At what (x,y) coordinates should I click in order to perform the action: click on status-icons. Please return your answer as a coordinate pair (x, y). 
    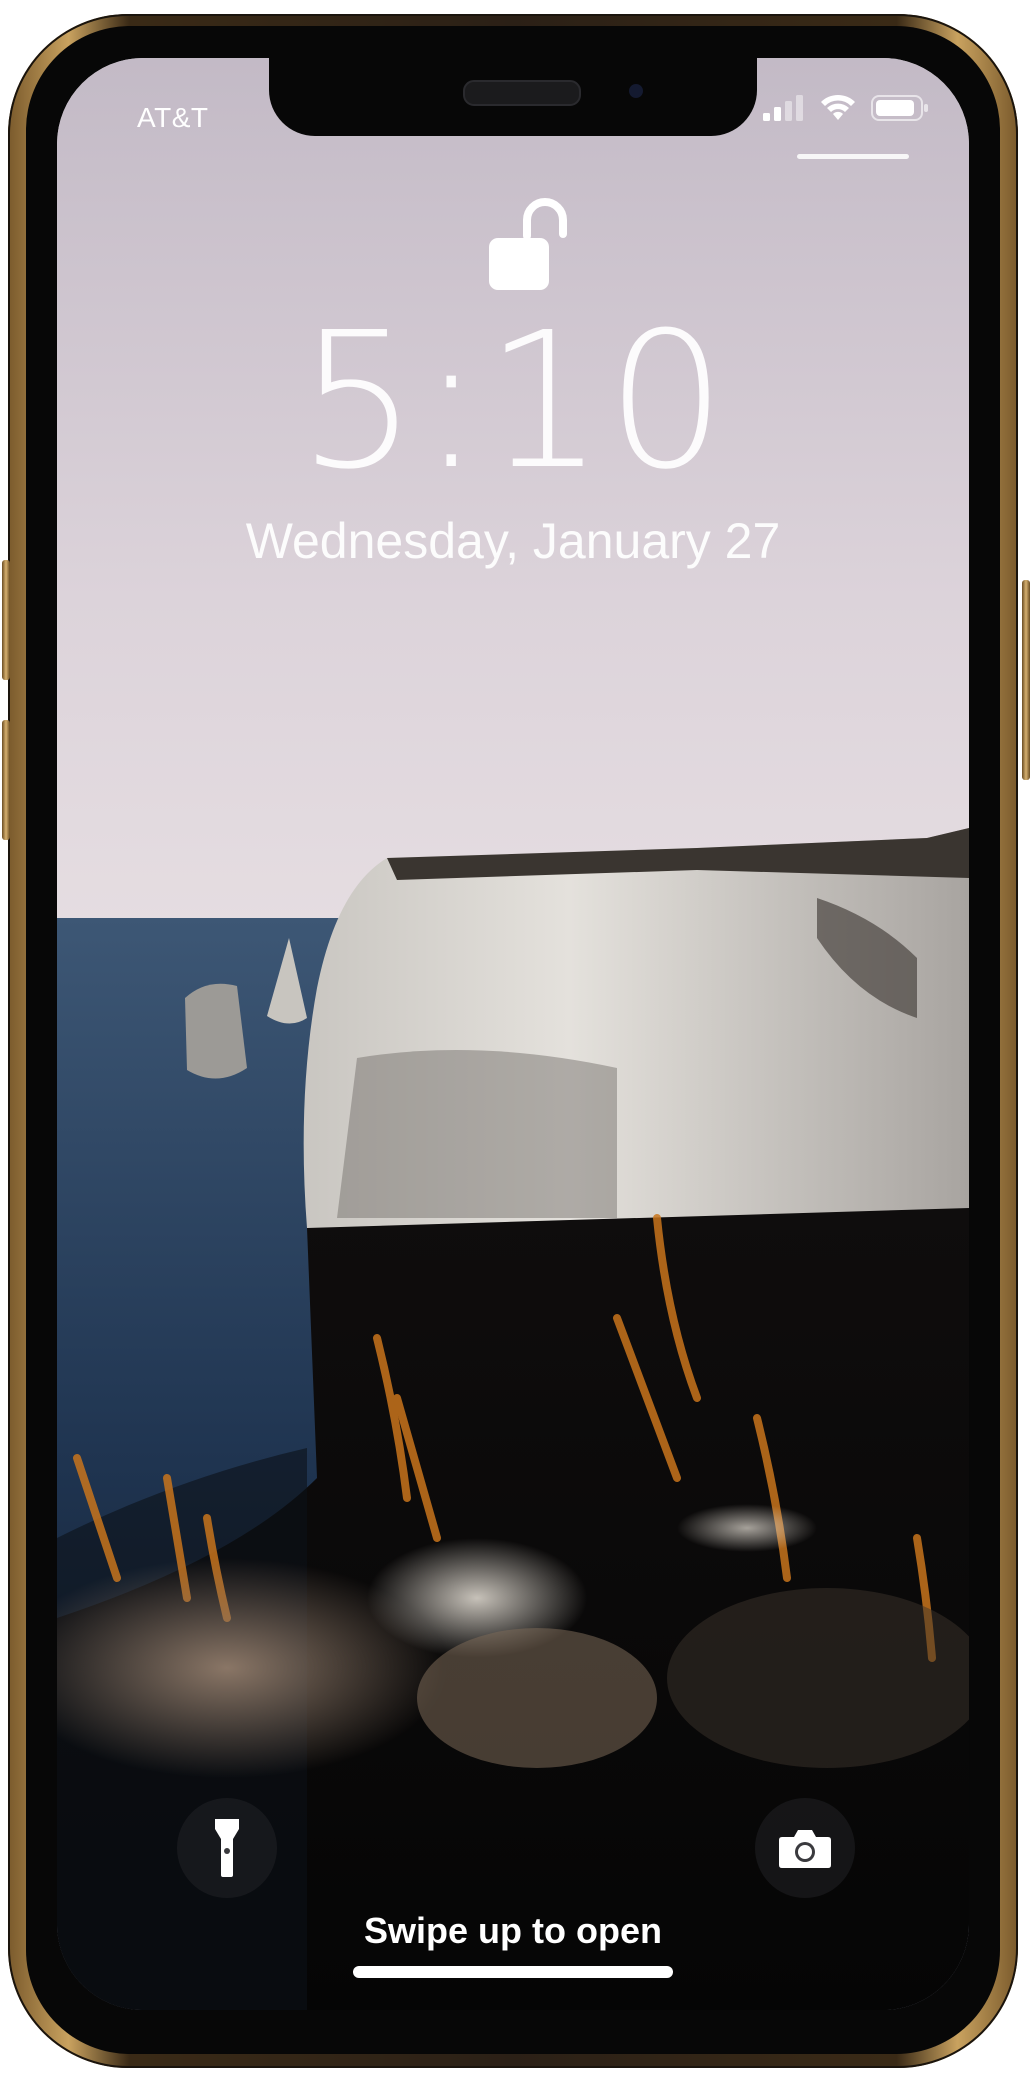
    Looking at the image, I should click on (846, 108).